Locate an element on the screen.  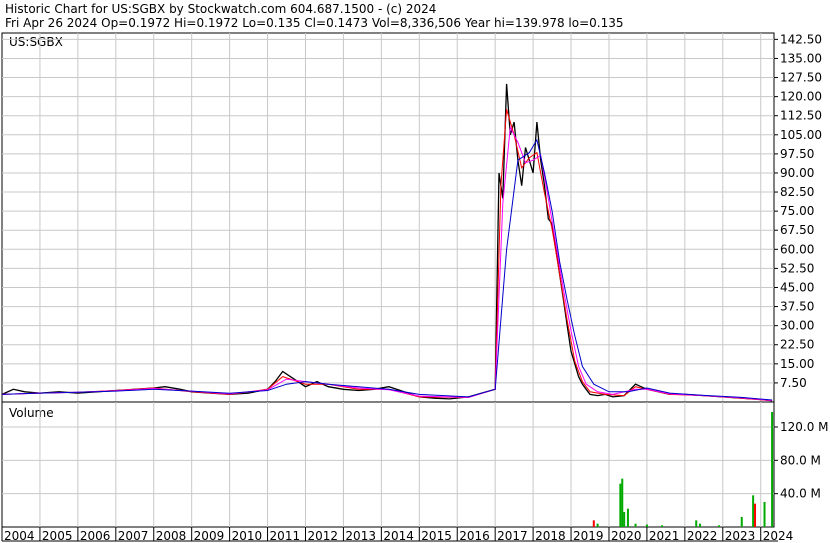
price-y-tick-label: 120.00 is located at coordinates (801, 97).